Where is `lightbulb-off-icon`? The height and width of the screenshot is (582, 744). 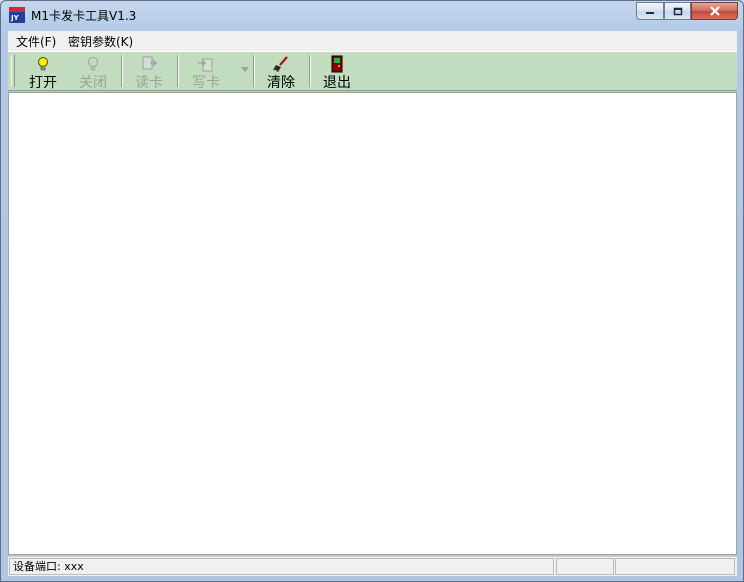 lightbulb-off-icon is located at coordinates (93, 64).